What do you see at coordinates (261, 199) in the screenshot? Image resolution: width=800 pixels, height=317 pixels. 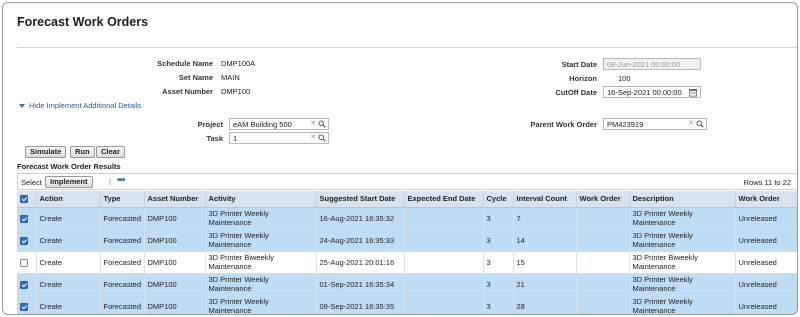 I see `column-header-activity: Activity` at bounding box center [261, 199].